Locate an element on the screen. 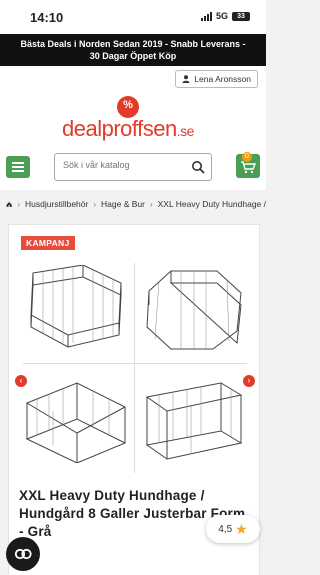 The image size is (320, 575). status-time: 14:10 is located at coordinates (47, 17).